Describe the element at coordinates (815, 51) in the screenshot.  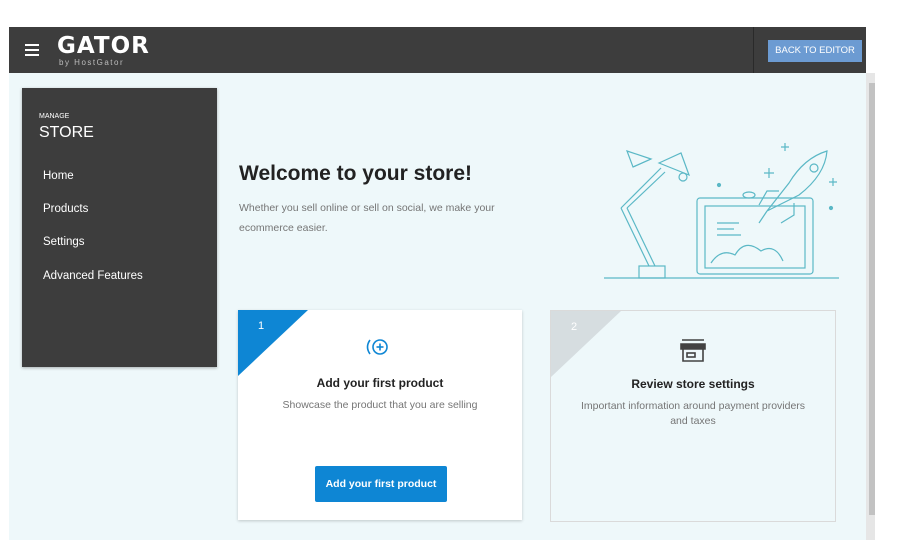
I see `back-to-editor-button: BACK TO EDITOR` at that location.